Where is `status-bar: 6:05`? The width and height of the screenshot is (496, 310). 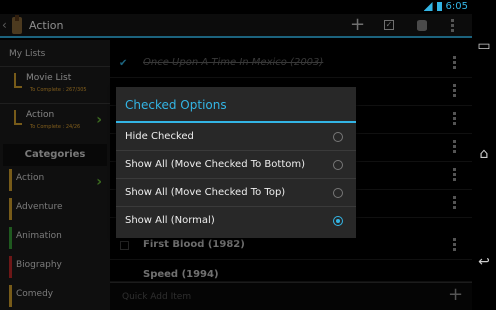
status-bar: 6:05 is located at coordinates (236, 7).